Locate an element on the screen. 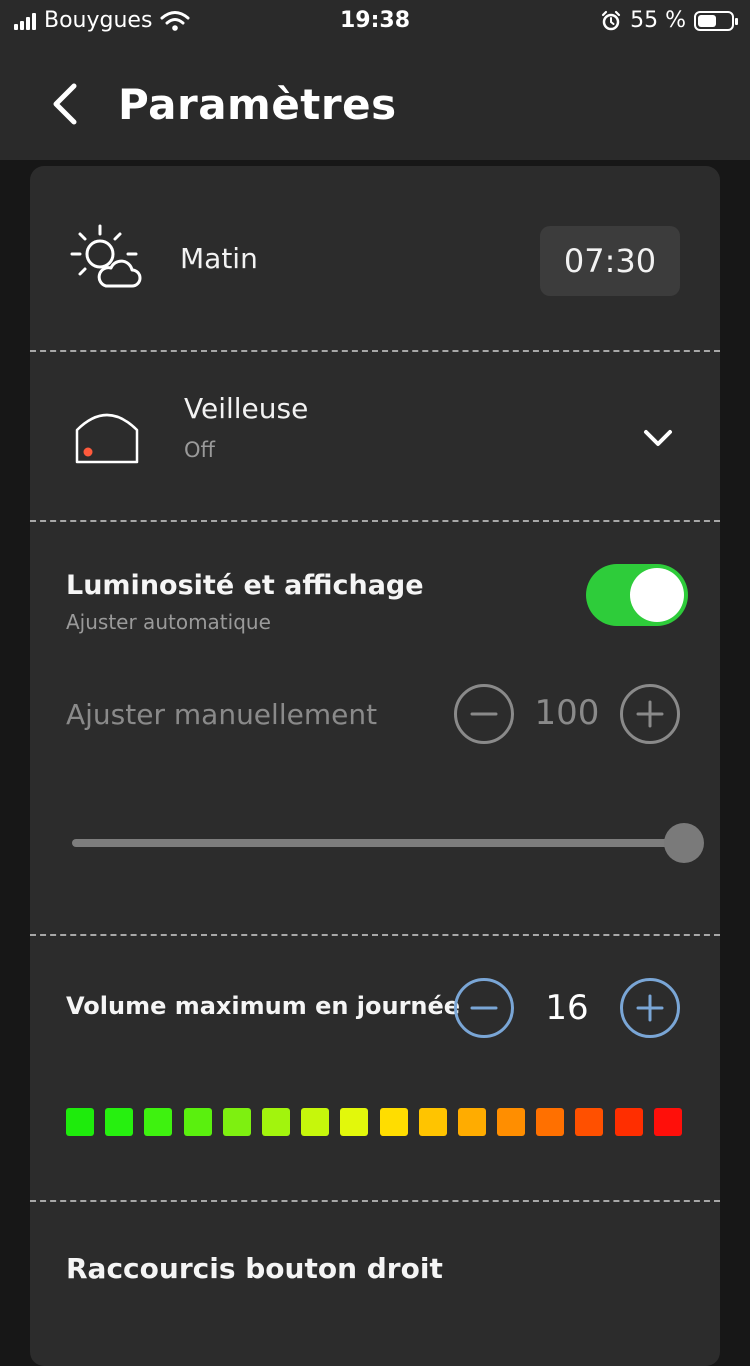 The image size is (750, 1366). brightness-minus-button is located at coordinates (484, 714).